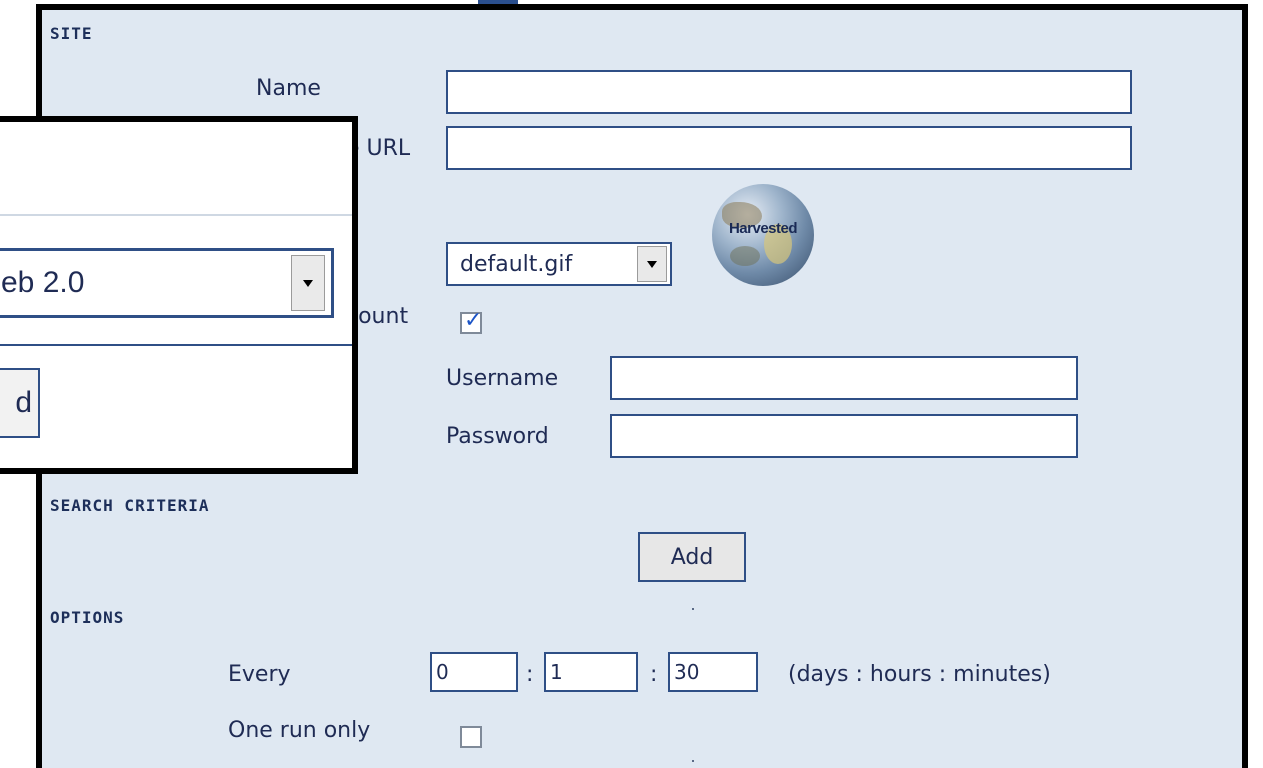 This screenshot has height=768, width=1263. What do you see at coordinates (130, 505) in the screenshot?
I see `search-criteria-header: SEARCH CRITERIA` at bounding box center [130, 505].